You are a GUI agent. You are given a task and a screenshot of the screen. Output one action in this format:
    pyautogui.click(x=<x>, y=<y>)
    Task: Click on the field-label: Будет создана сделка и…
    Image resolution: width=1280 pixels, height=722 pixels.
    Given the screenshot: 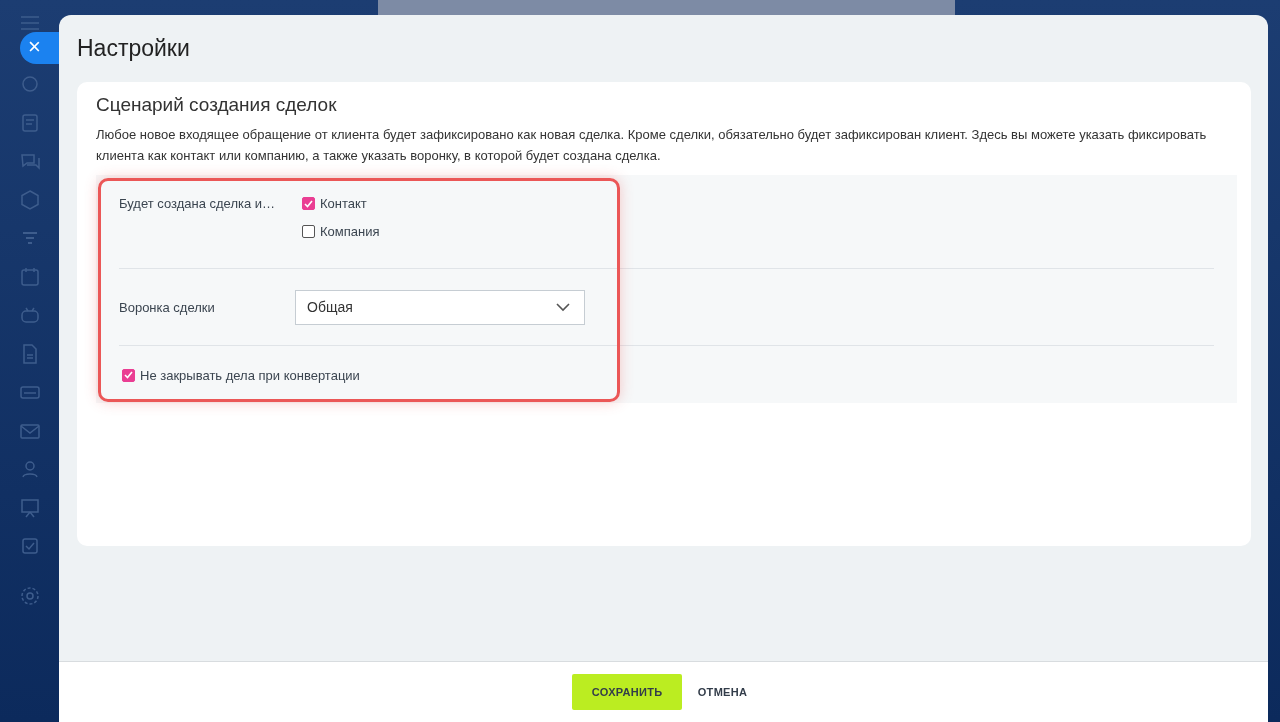 What is the action you would take?
    pyautogui.click(x=198, y=204)
    